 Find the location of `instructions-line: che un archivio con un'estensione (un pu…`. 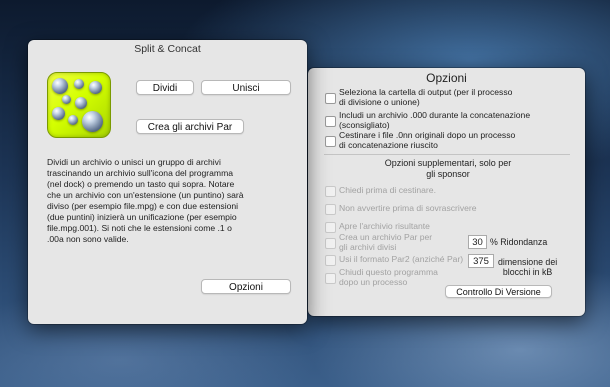

instructions-line: che un archivio con un'estensione (un pu… is located at coordinates (145, 195).